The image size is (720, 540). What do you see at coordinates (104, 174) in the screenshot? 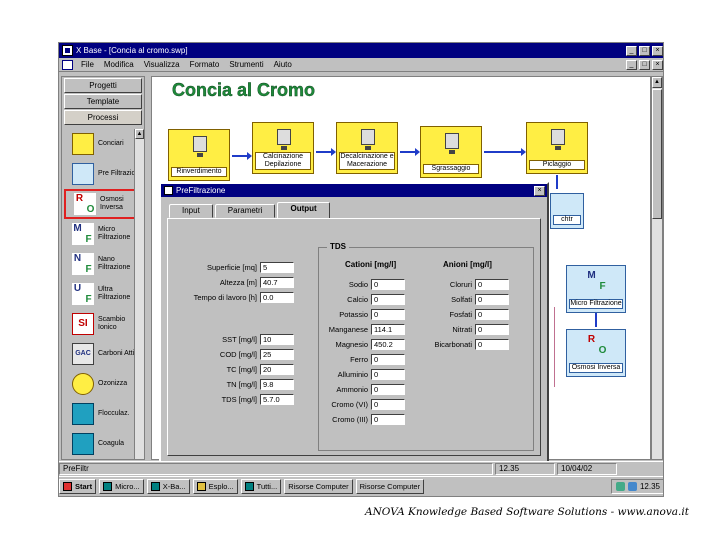
I see `palette-item-prefiltrazione: Pre Filtrazione` at bounding box center [104, 174].